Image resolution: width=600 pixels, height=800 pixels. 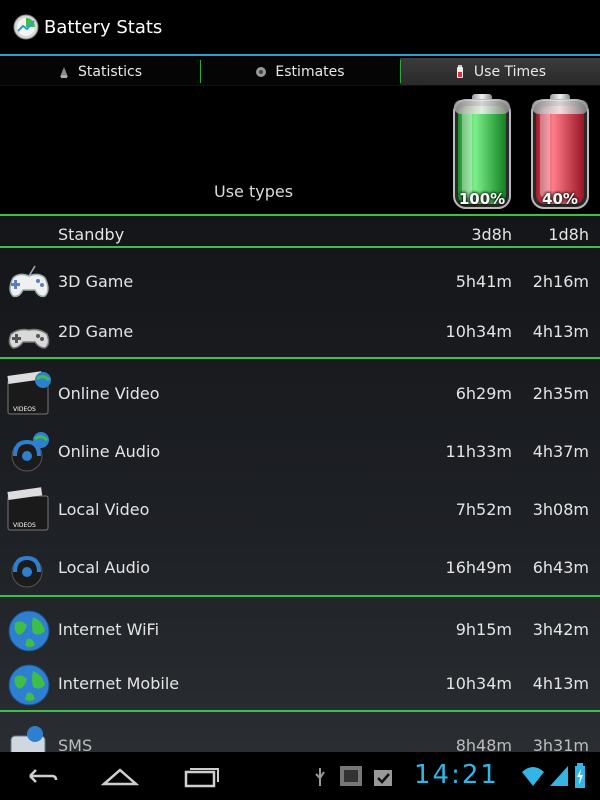 What do you see at coordinates (103, 27) in the screenshot?
I see `app-title: Battery Stats` at bounding box center [103, 27].